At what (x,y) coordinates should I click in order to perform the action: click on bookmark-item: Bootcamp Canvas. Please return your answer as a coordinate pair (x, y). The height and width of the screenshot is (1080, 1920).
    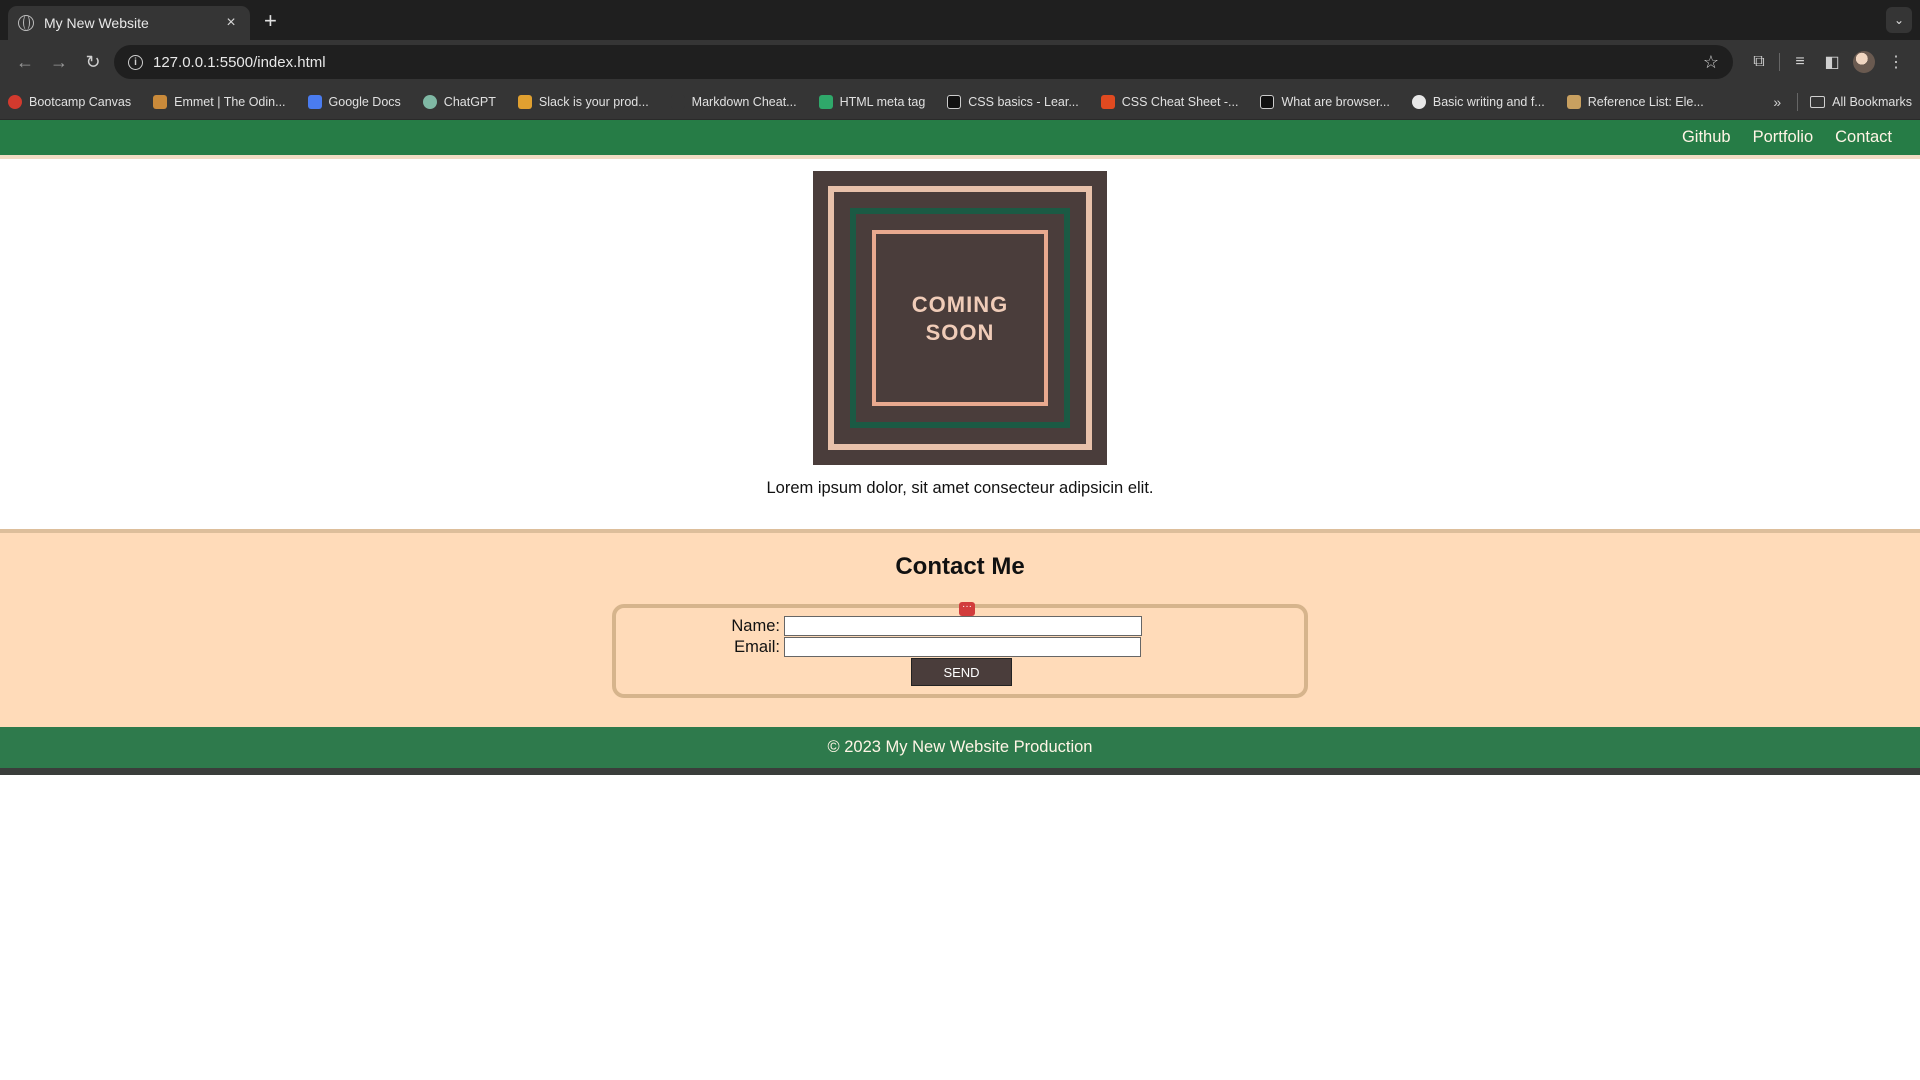
    Looking at the image, I should click on (70, 101).